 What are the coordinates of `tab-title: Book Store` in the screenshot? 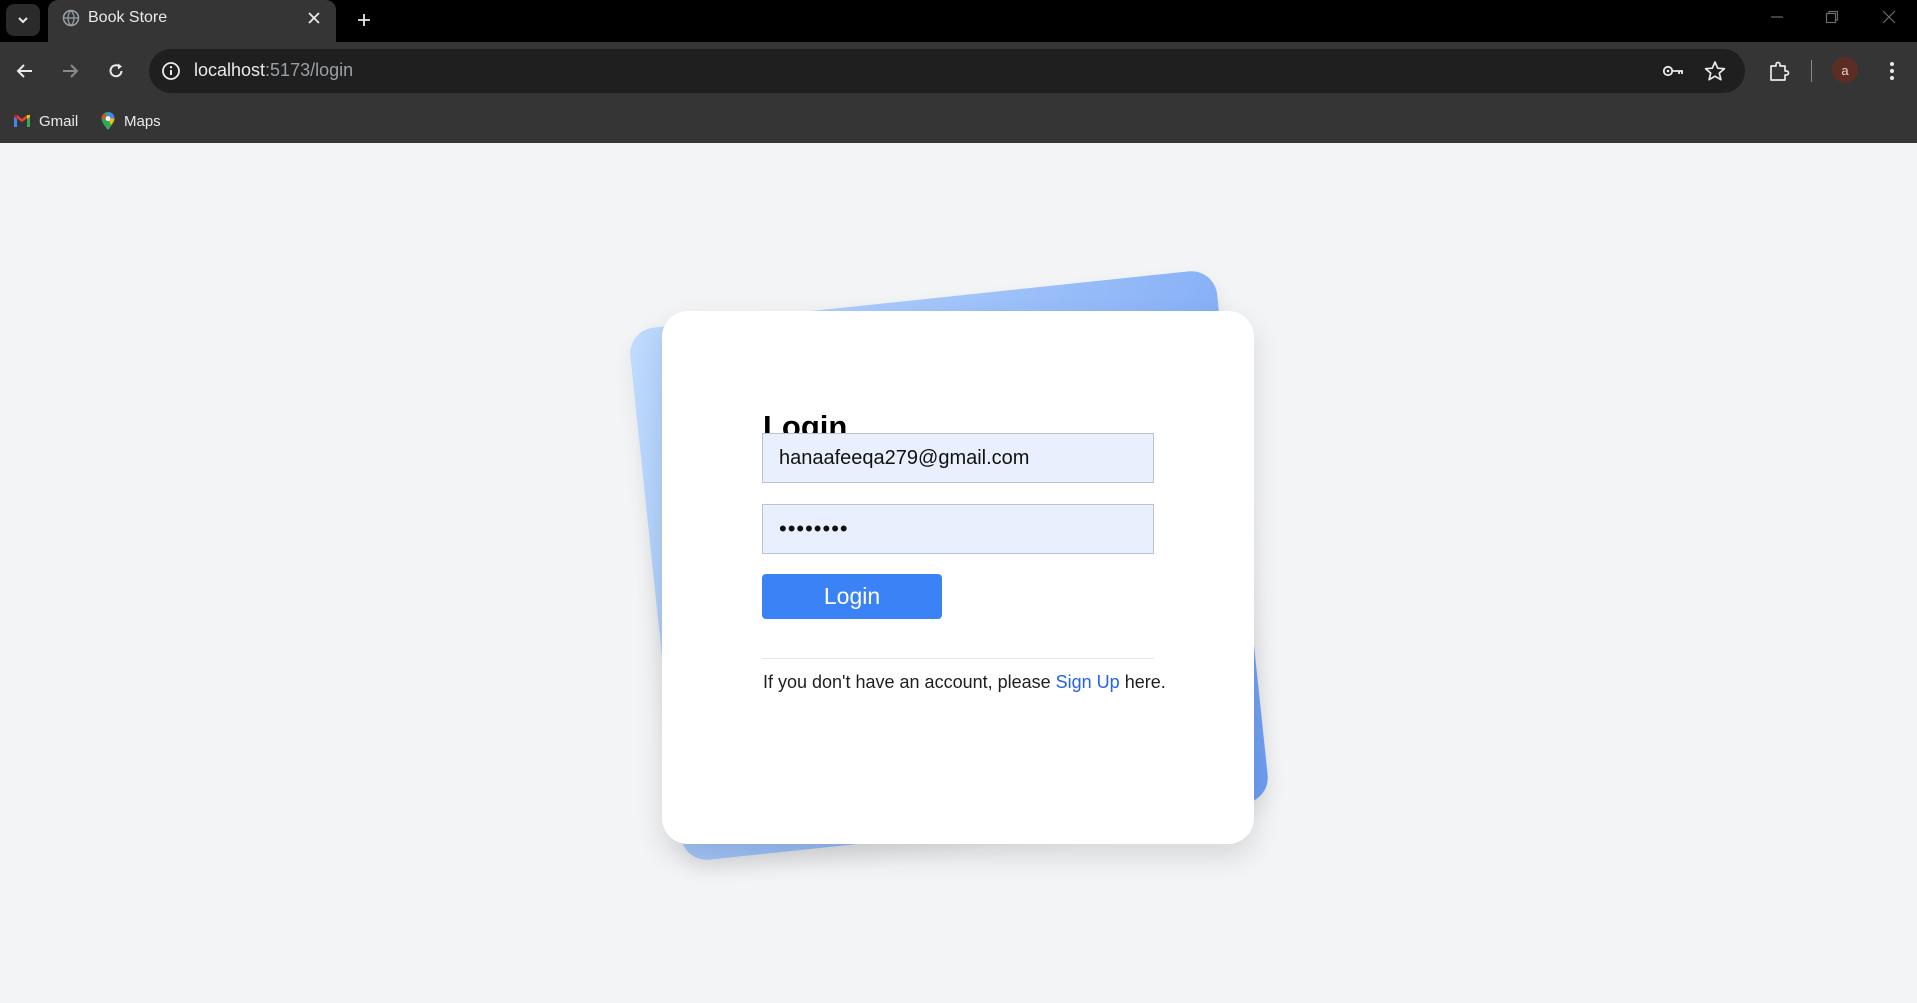 It's located at (128, 17).